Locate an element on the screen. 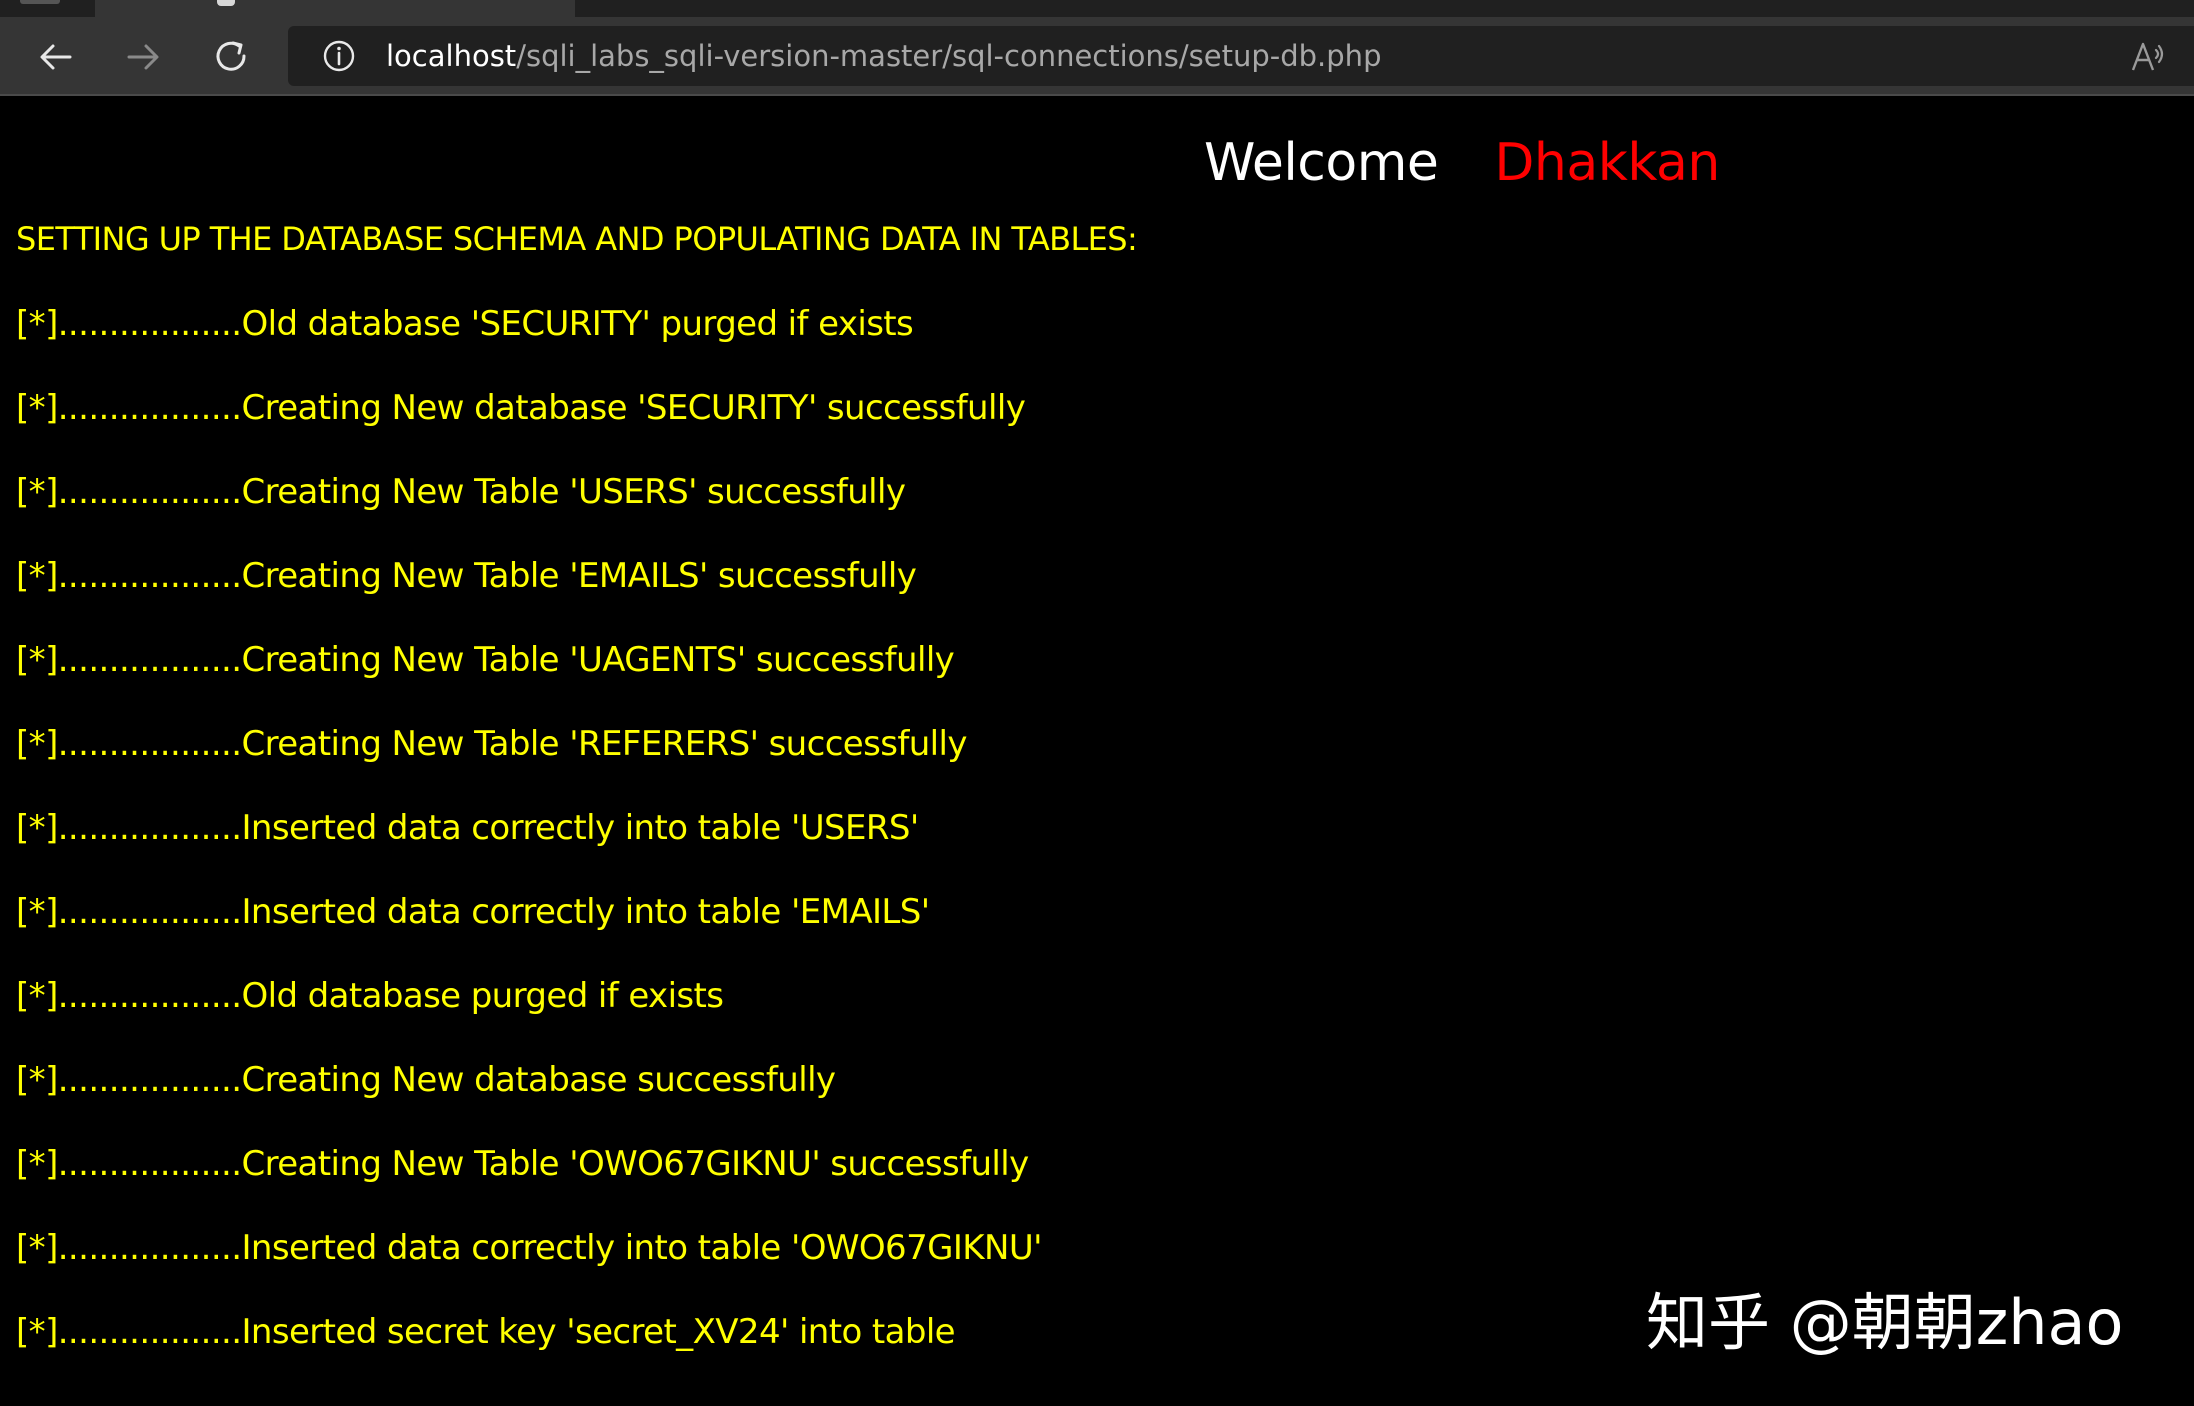 The height and width of the screenshot is (1406, 2194). welcome-banner: Welcome Dhakkan is located at coordinates (1462, 163).